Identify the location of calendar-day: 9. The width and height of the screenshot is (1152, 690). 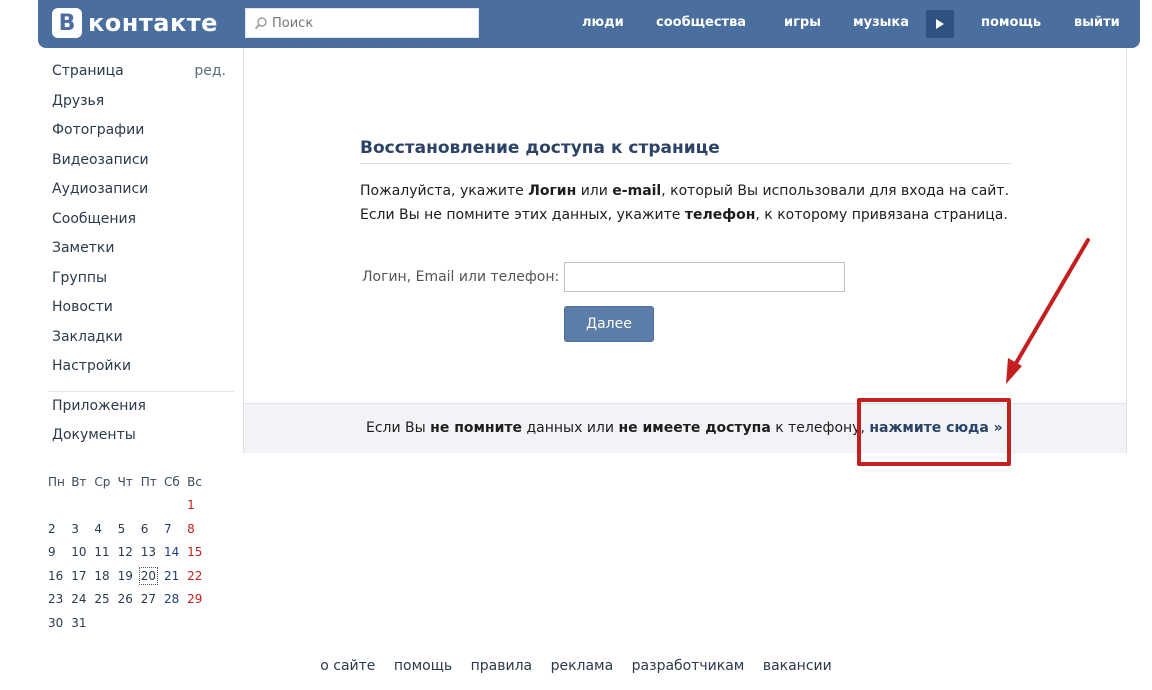
(59, 552).